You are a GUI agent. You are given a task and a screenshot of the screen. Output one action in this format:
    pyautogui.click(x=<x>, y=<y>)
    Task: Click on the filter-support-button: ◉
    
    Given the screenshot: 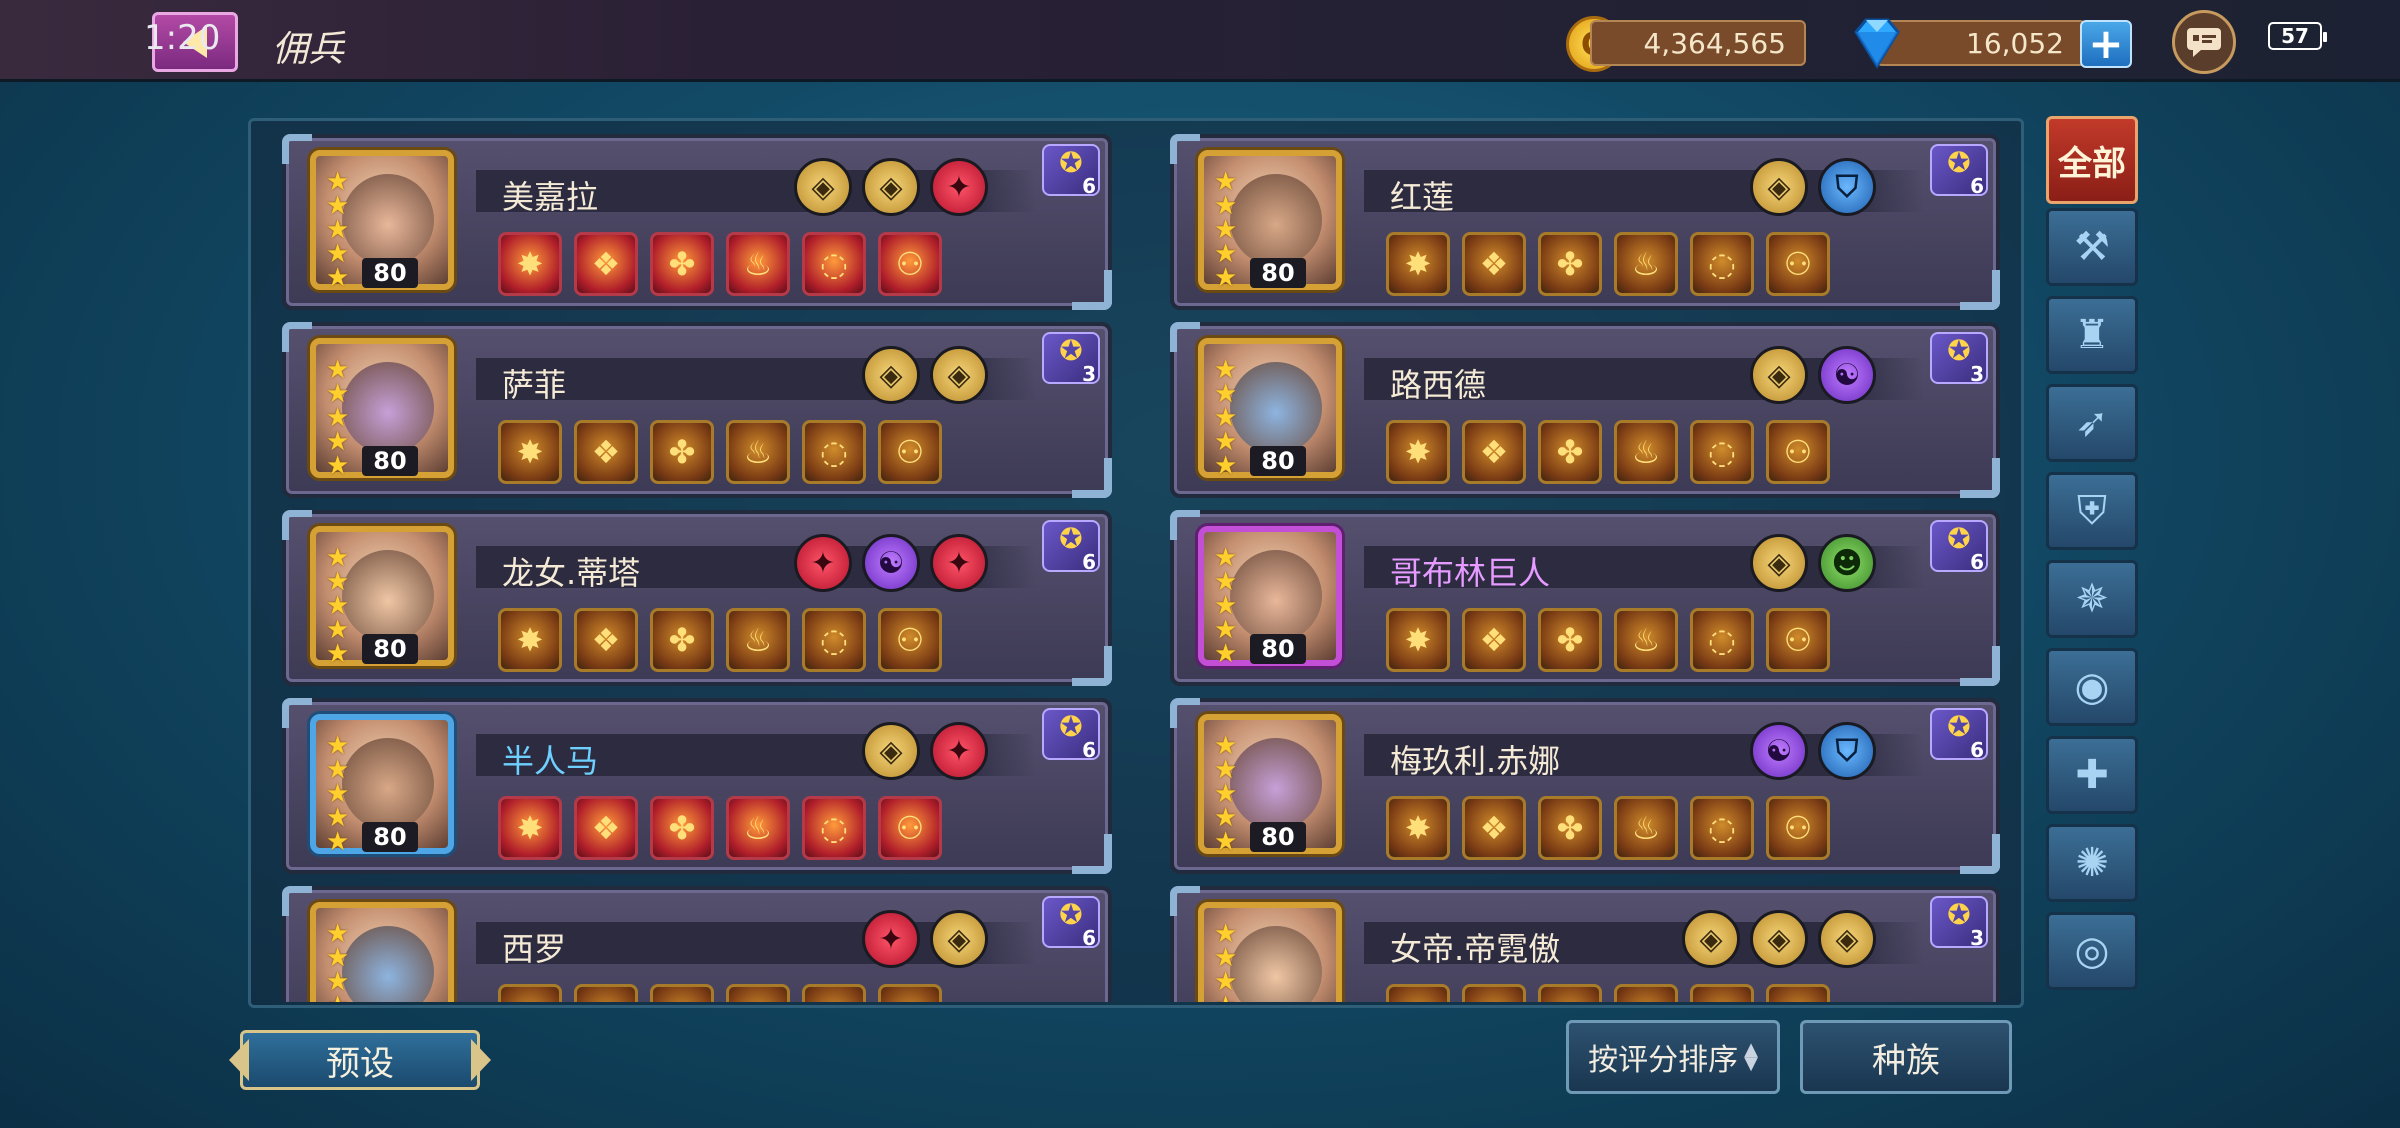 What is the action you would take?
    pyautogui.click(x=2092, y=687)
    